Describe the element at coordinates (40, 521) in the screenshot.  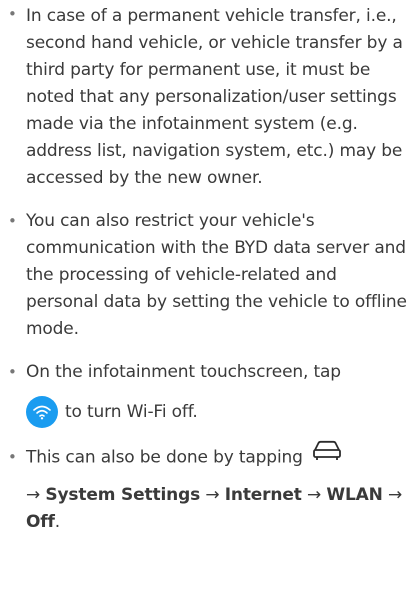
I see `path-off: Off` at that location.